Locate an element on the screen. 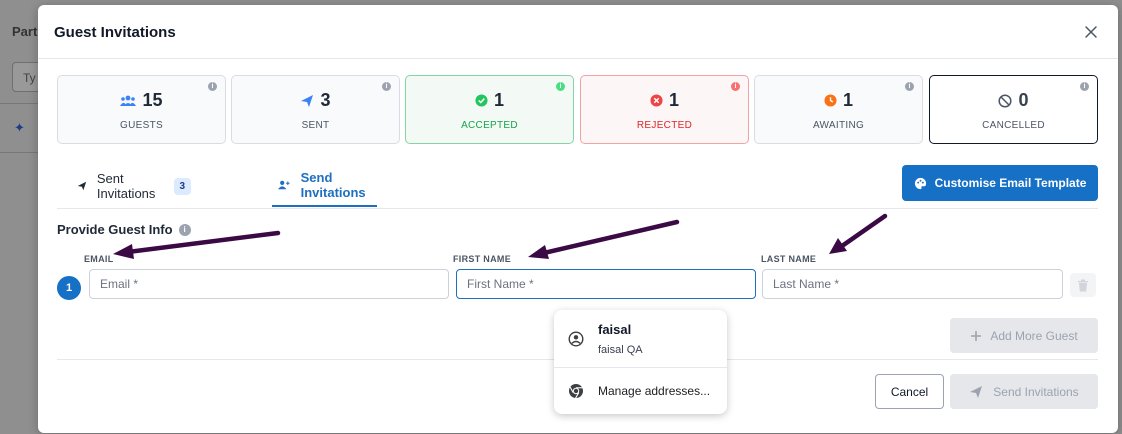 Image resolution: width=1122 pixels, height=434 pixels. tab-send-invitations: Send Invitations is located at coordinates (324, 186).